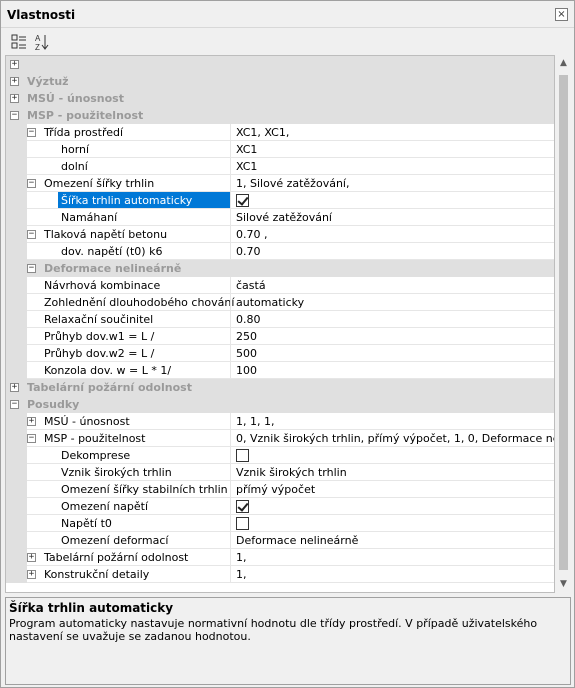 Image resolution: width=575 pixels, height=688 pixels. Describe the element at coordinates (392, 251) in the screenshot. I see `value-cell: 0.70` at that location.